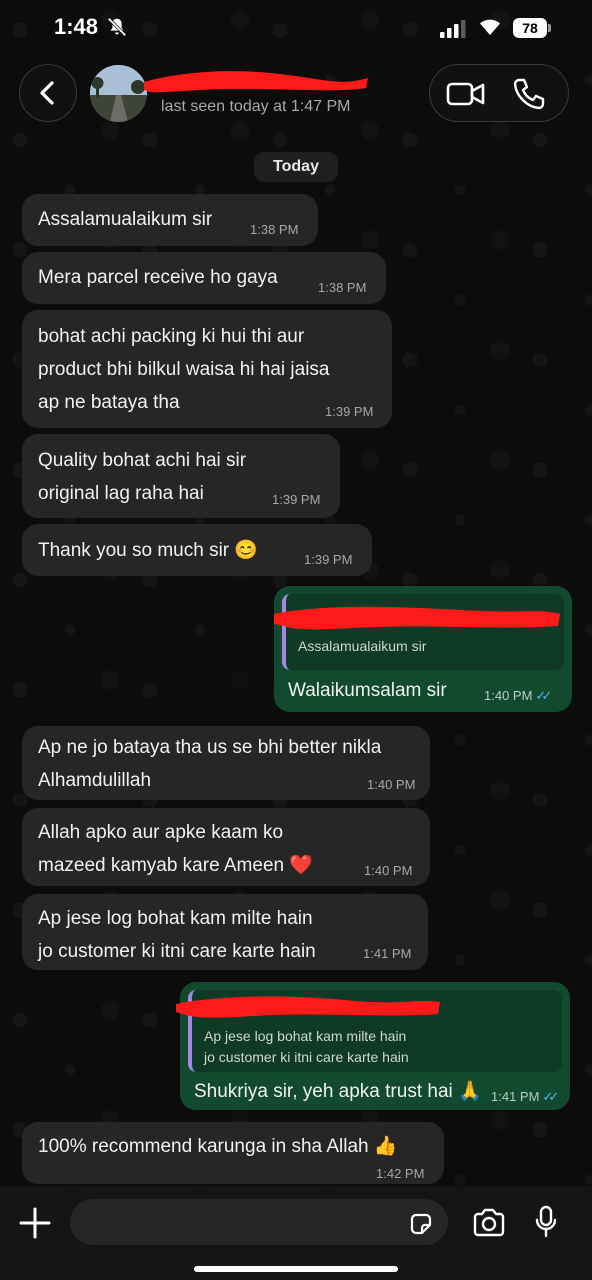 The image size is (592, 1280). Describe the element at coordinates (296, 29) in the screenshot. I see `status-bar: 1:48 78` at that location.